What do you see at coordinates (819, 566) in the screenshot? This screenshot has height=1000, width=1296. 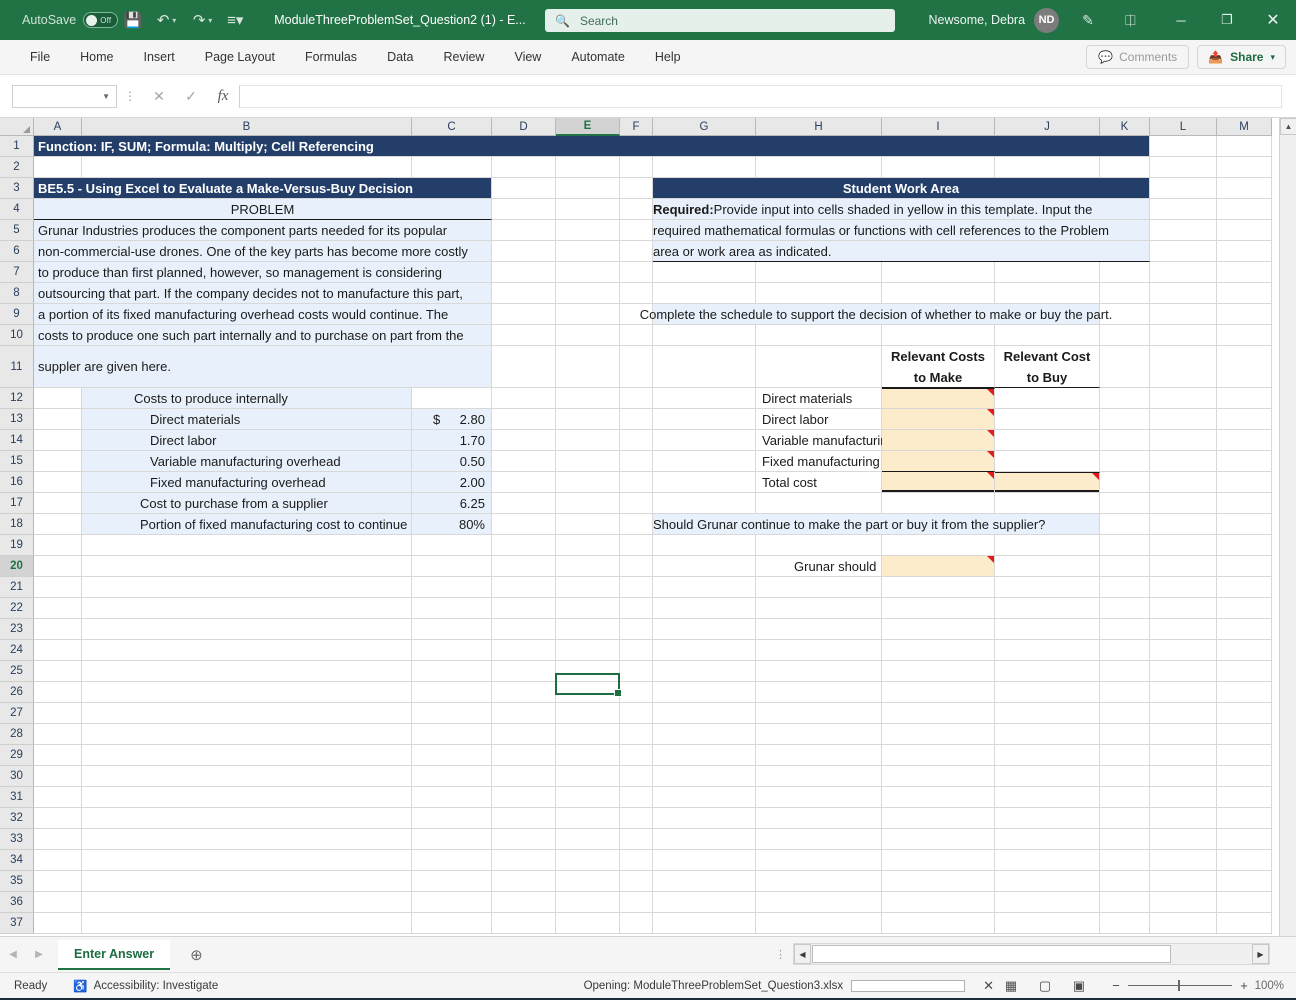 I see `answer-label: Grunar should` at bounding box center [819, 566].